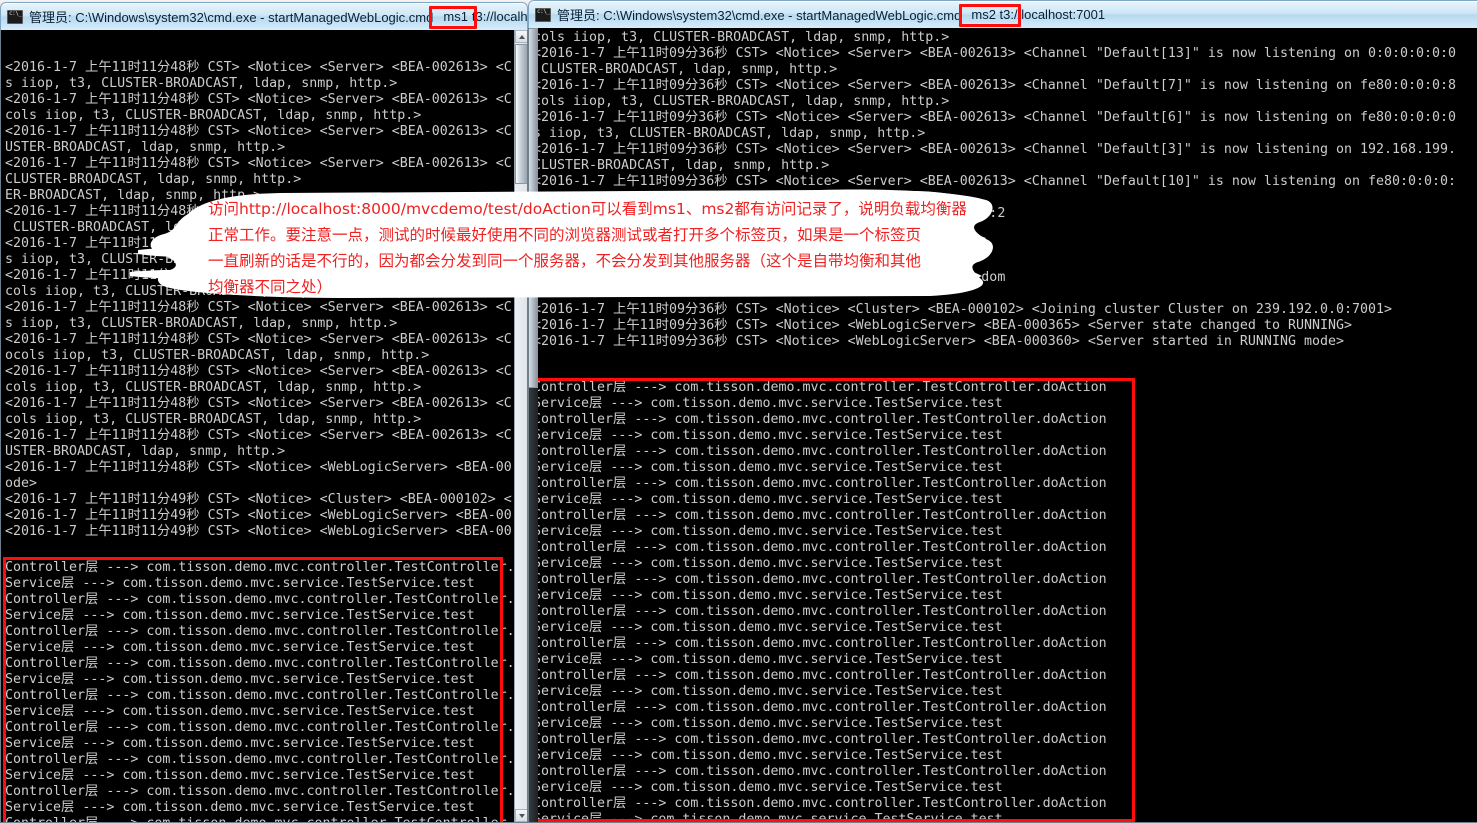  What do you see at coordinates (145, 451) in the screenshot?
I see `console-log-line: USTER-BROADCAST, ldap, snmp, http.>` at bounding box center [145, 451].